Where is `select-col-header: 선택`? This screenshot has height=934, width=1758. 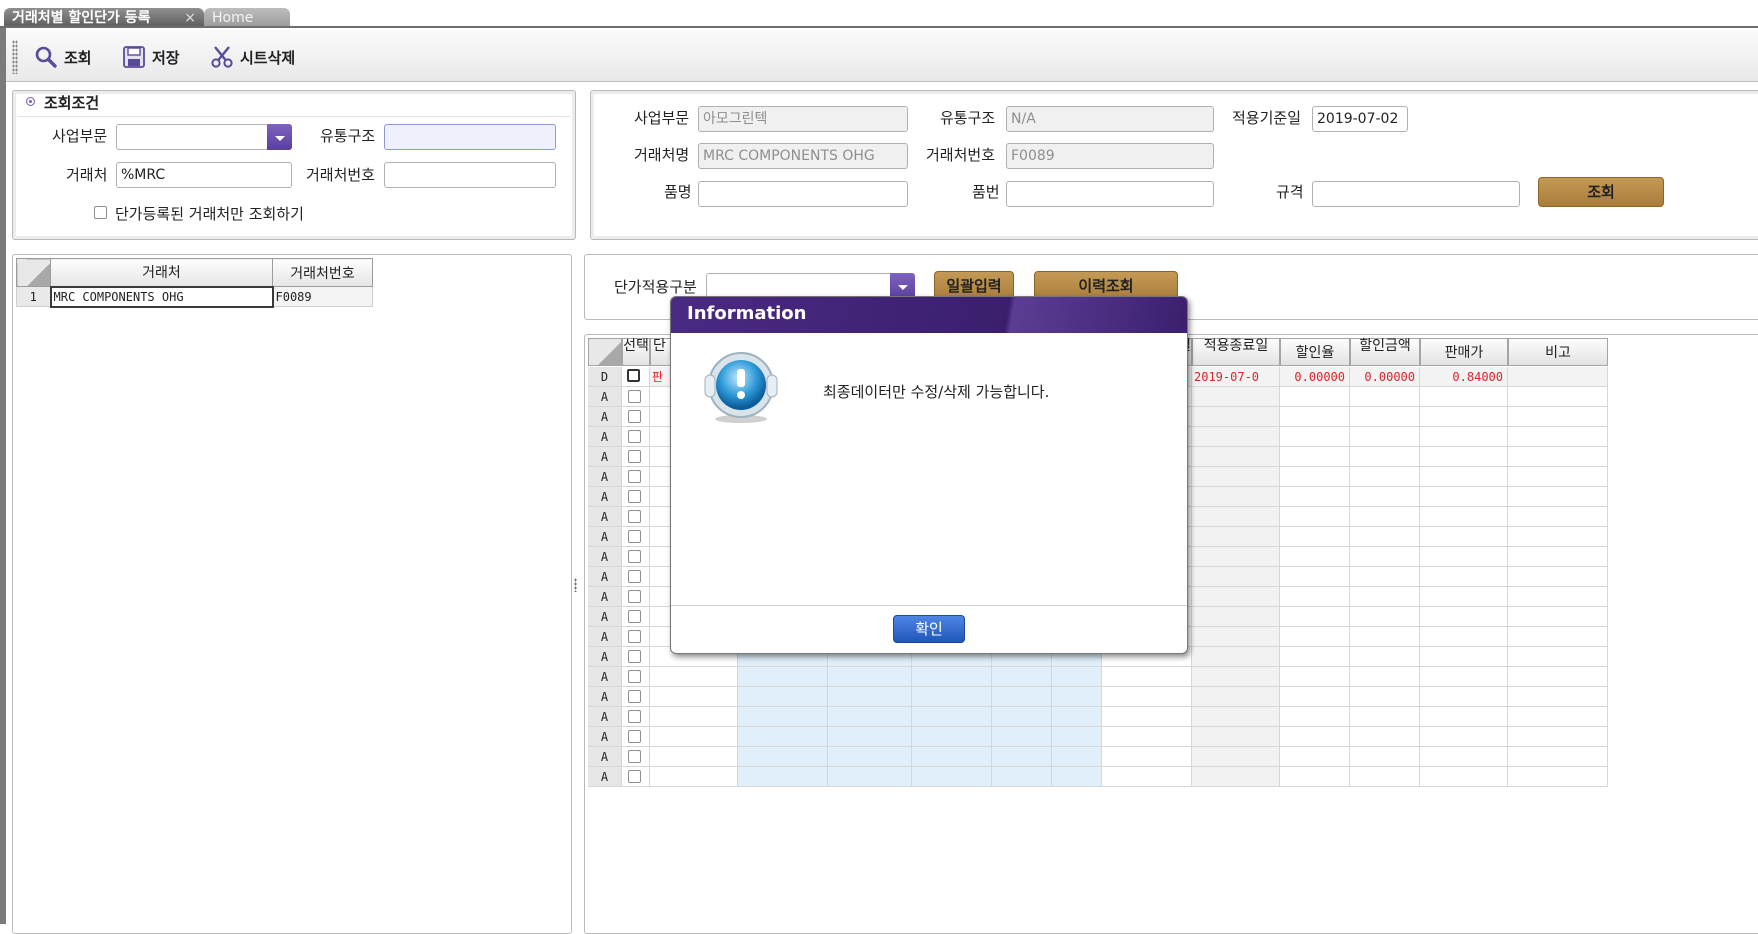
select-col-header: 선택 is located at coordinates (636, 352).